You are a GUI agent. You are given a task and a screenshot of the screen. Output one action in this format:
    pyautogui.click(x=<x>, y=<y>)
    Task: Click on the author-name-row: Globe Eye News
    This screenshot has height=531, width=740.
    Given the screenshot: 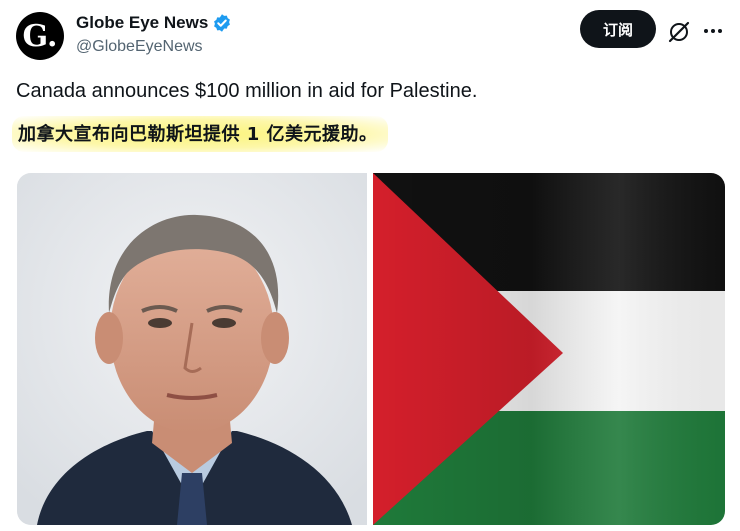 What is the action you would take?
    pyautogui.click(x=154, y=23)
    